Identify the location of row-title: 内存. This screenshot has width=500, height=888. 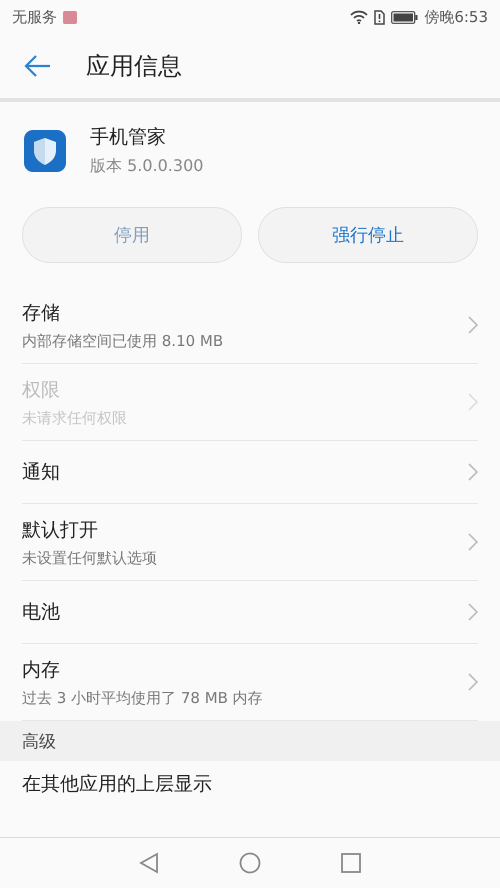
(41, 670).